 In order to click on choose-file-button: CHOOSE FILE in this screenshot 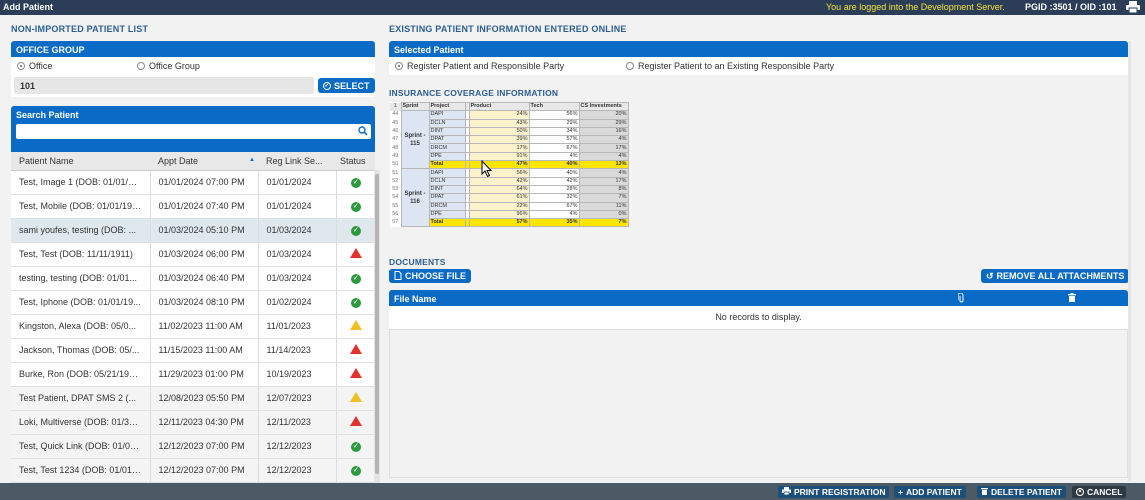, I will do `click(430, 276)`.